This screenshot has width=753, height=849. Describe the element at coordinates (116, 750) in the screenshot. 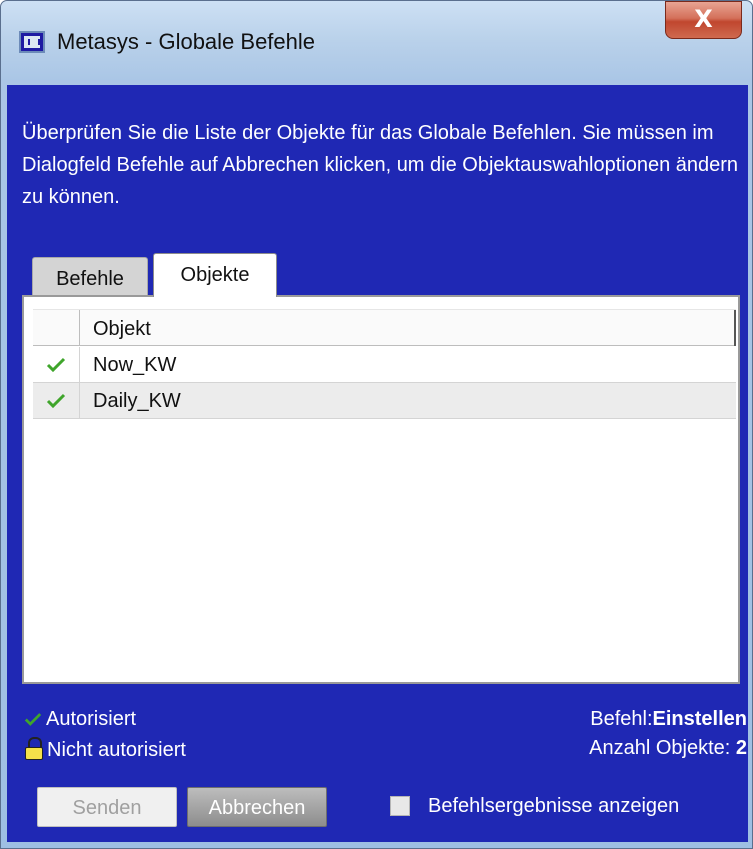

I see `legend-not-authorized-label: Nicht autorisiert` at that location.